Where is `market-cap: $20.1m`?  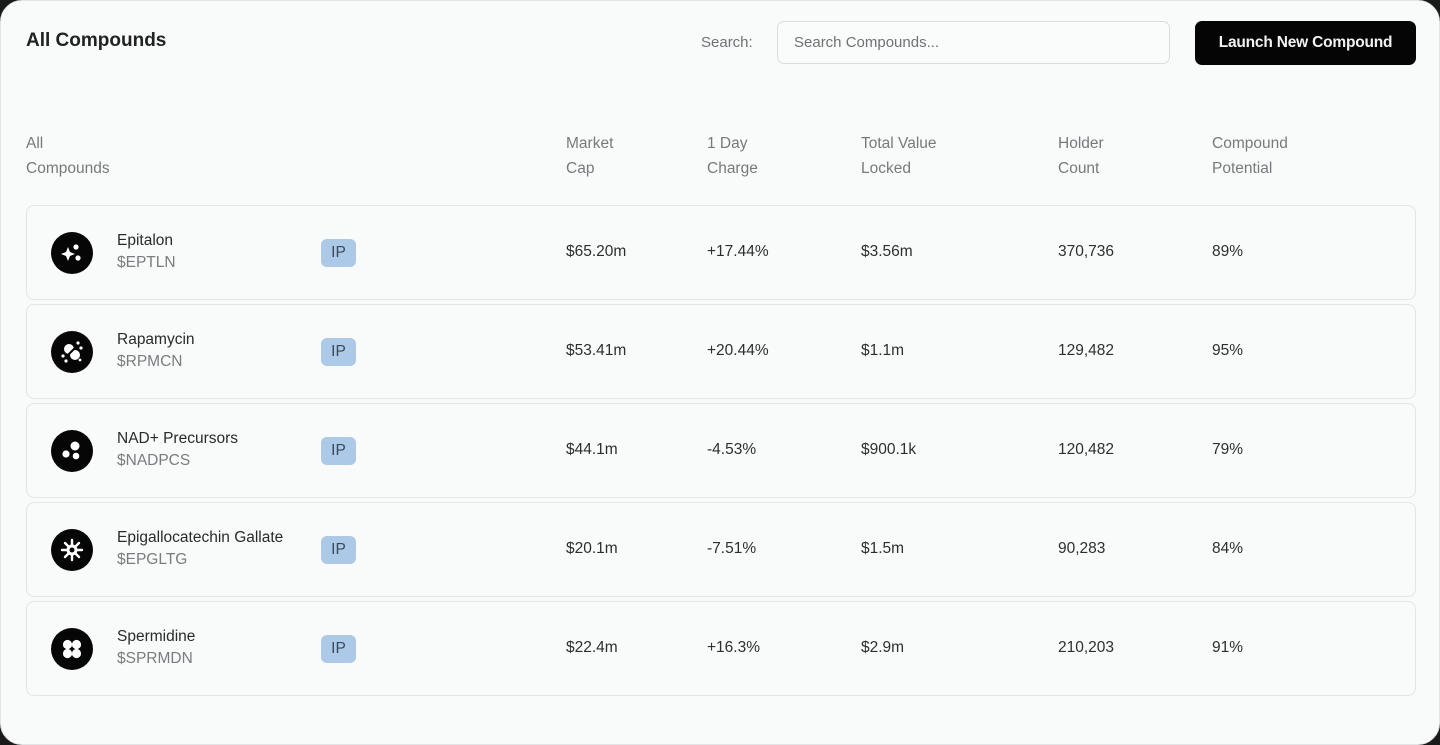
market-cap: $20.1m is located at coordinates (592, 548).